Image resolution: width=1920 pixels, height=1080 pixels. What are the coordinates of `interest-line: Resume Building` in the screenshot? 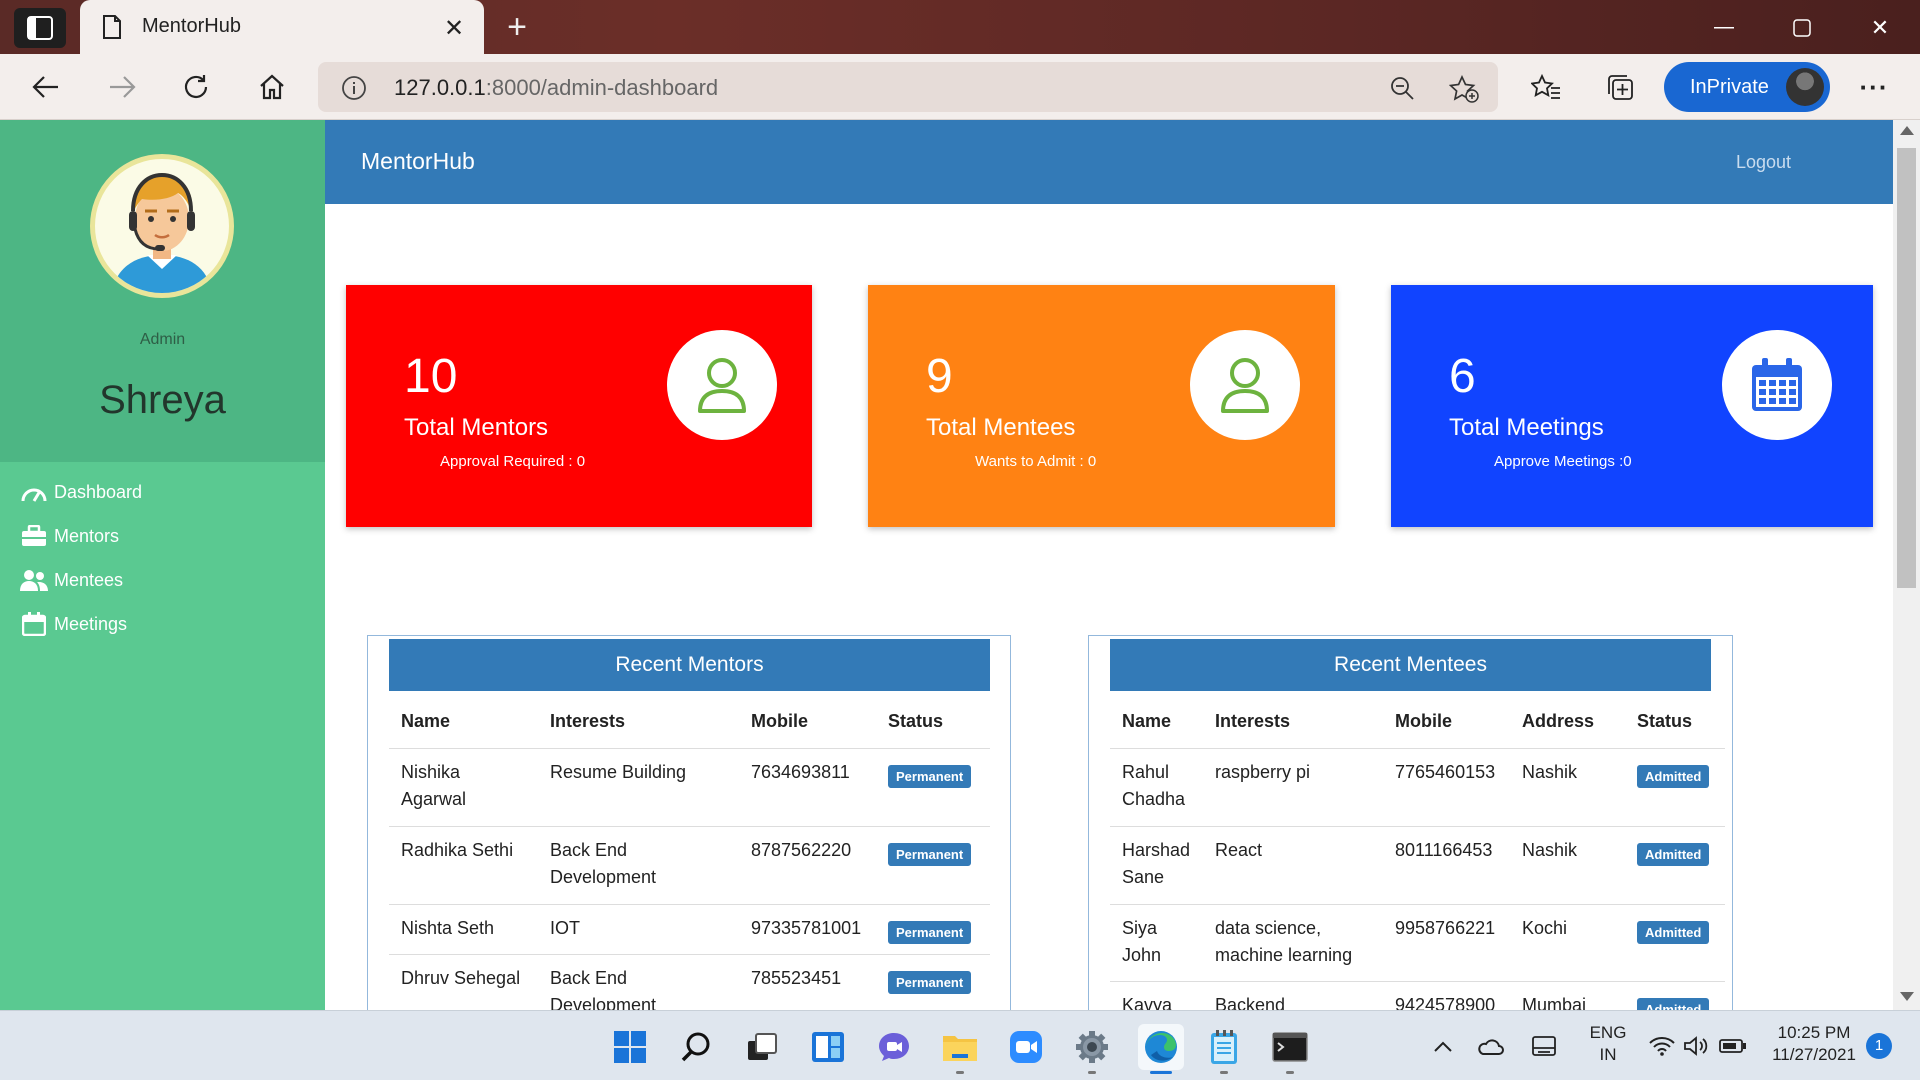 It's located at (618, 772).